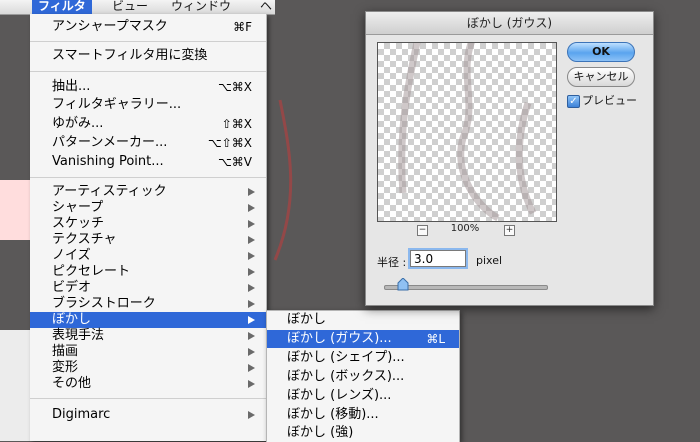  I want to click on menu-bar: フィルタ ビュー ウィンドウ ヘ, so click(137, 7).